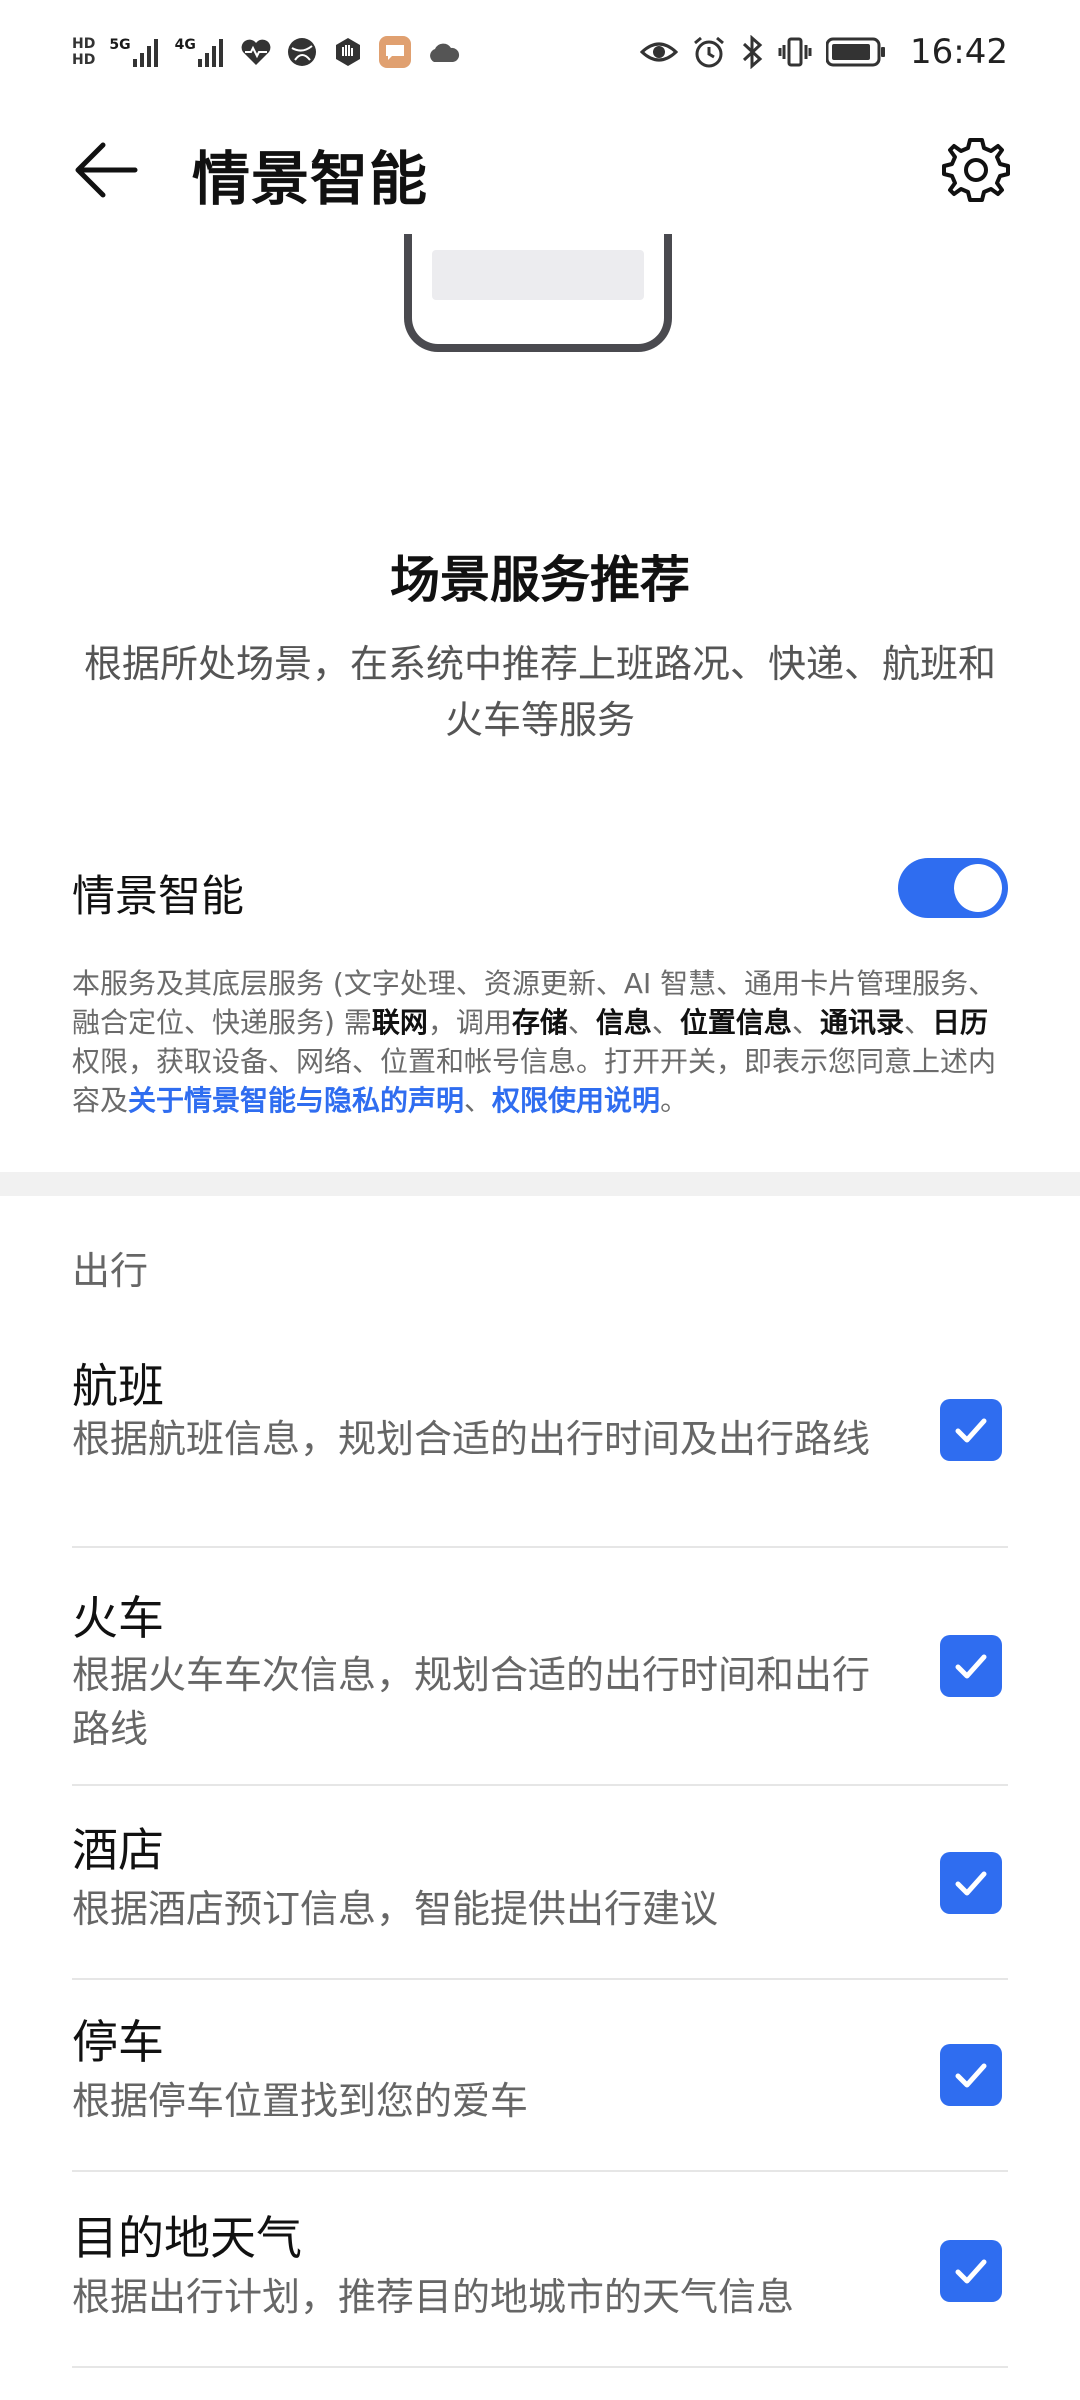  What do you see at coordinates (540, 580) in the screenshot?
I see `intro-title: 场景服务推荐` at bounding box center [540, 580].